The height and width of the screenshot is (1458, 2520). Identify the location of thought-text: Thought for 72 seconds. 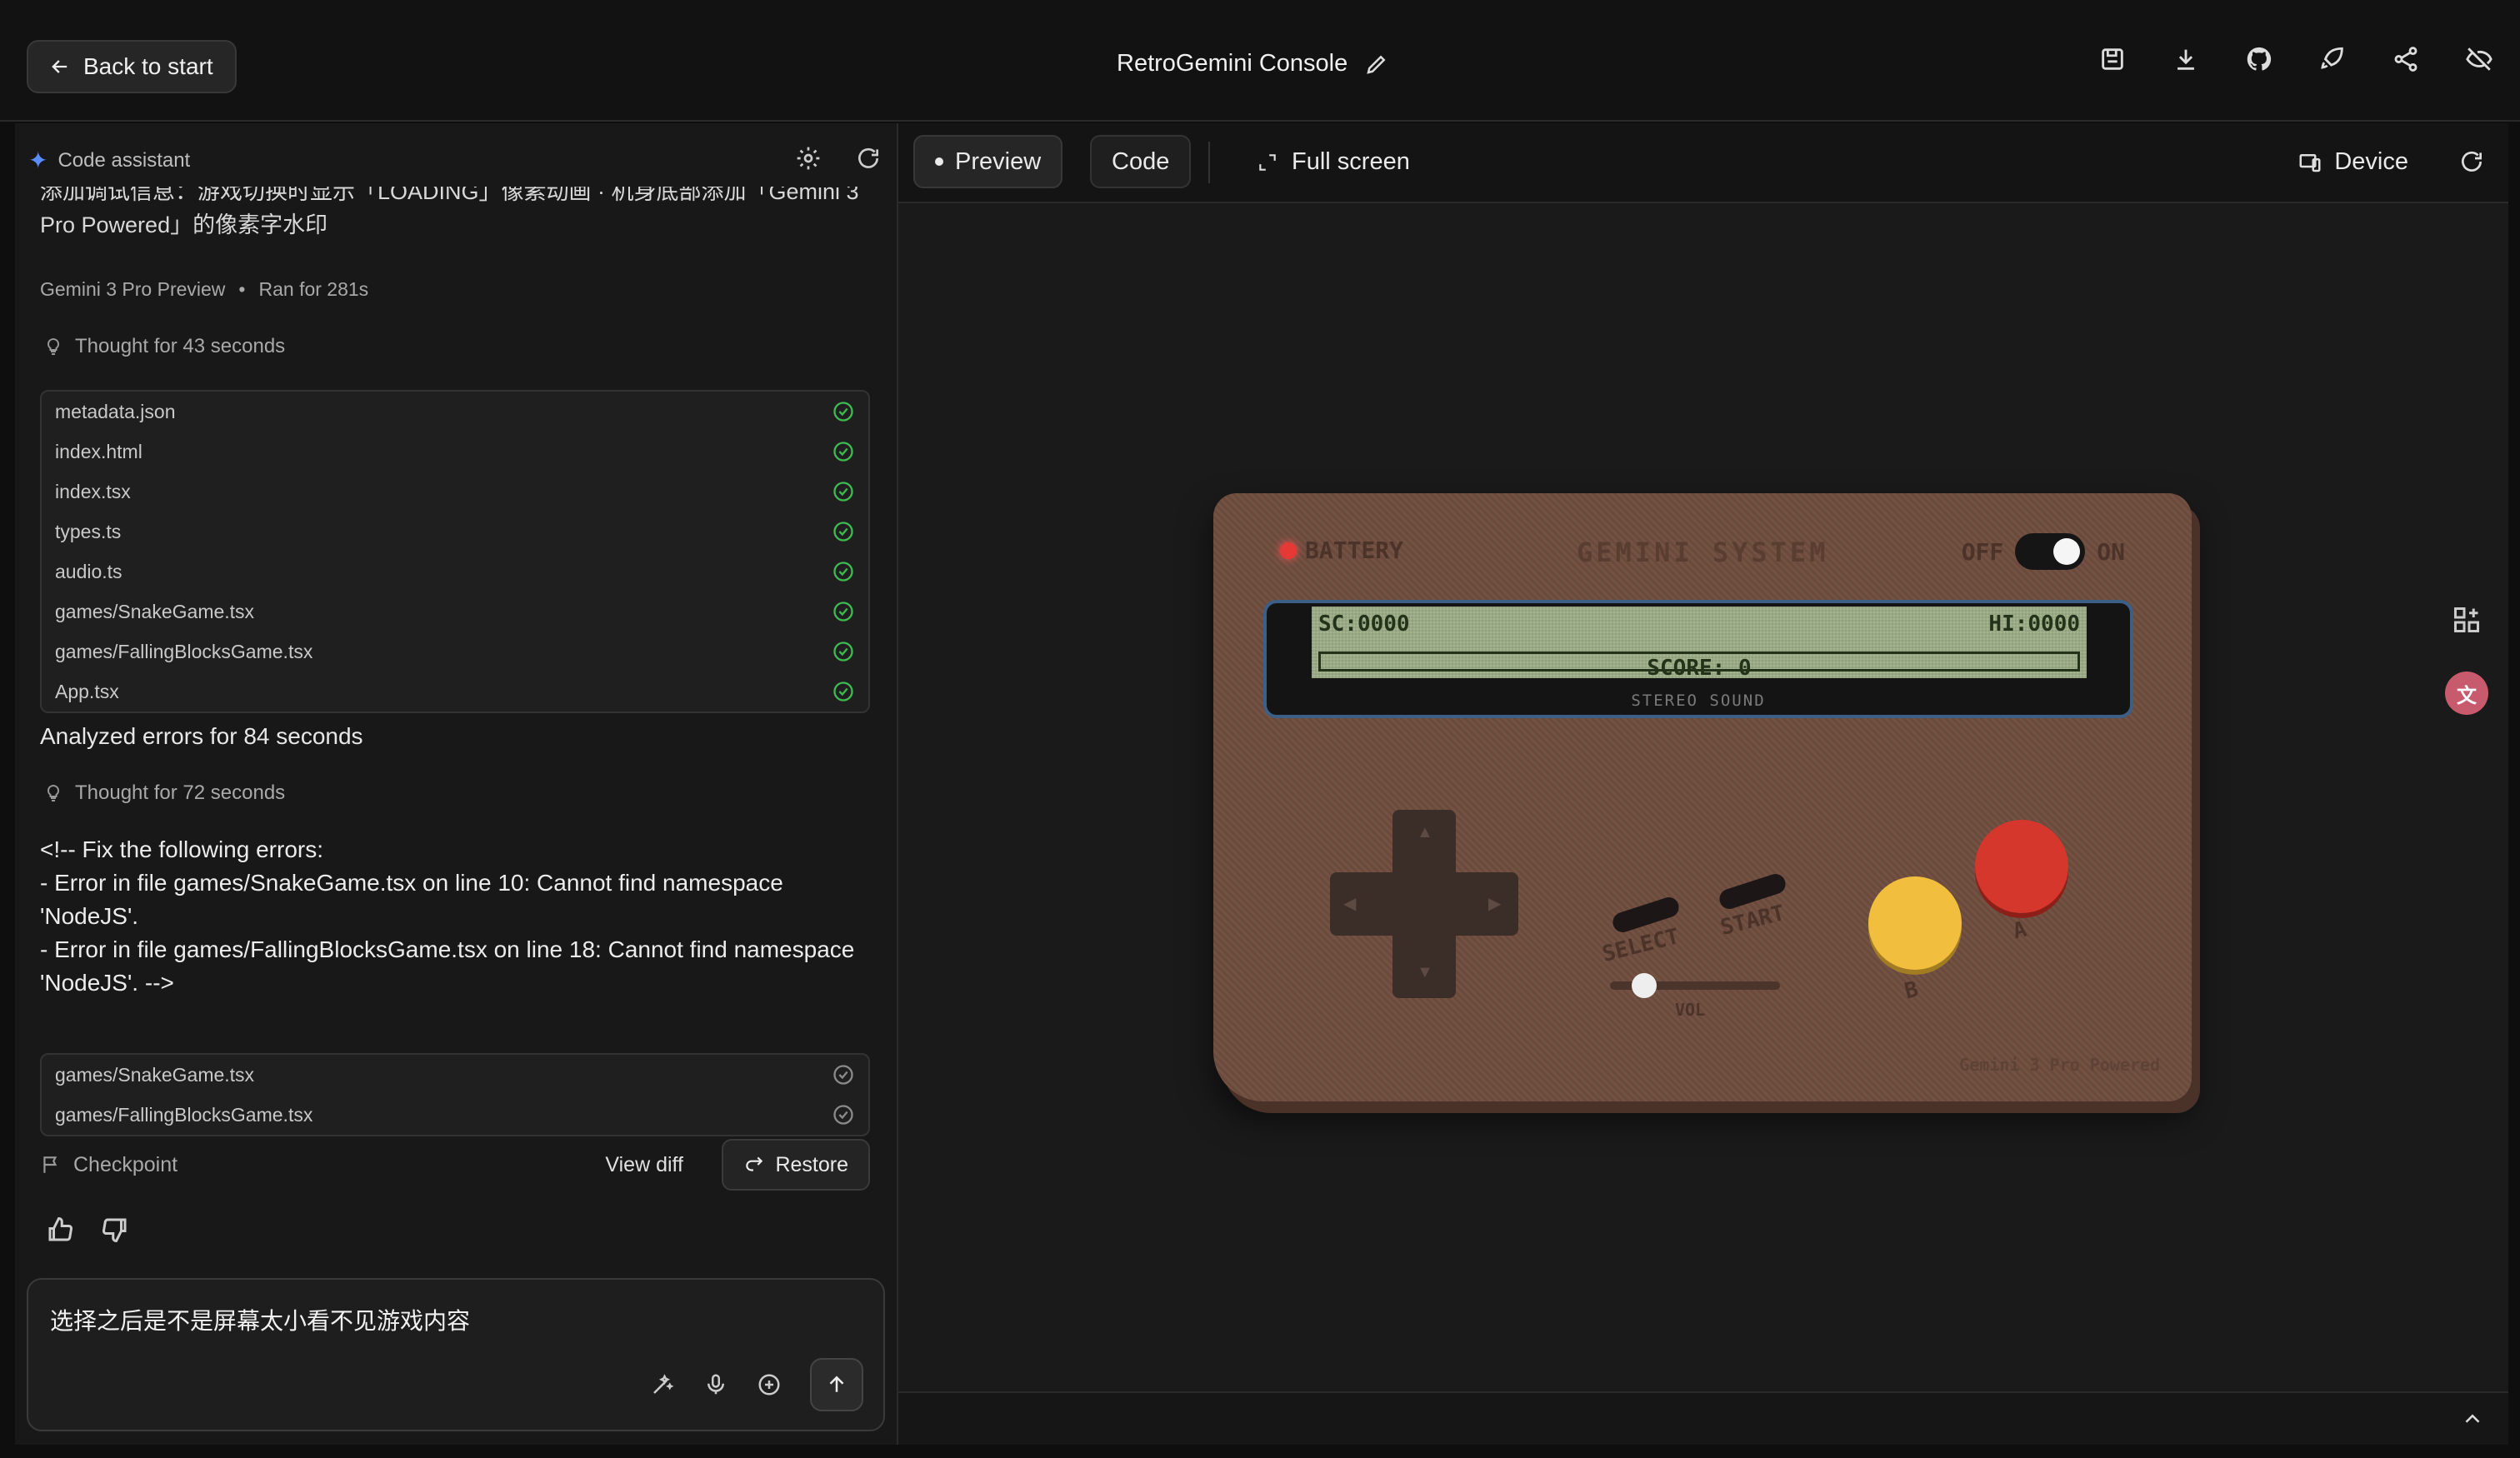
(180, 792).